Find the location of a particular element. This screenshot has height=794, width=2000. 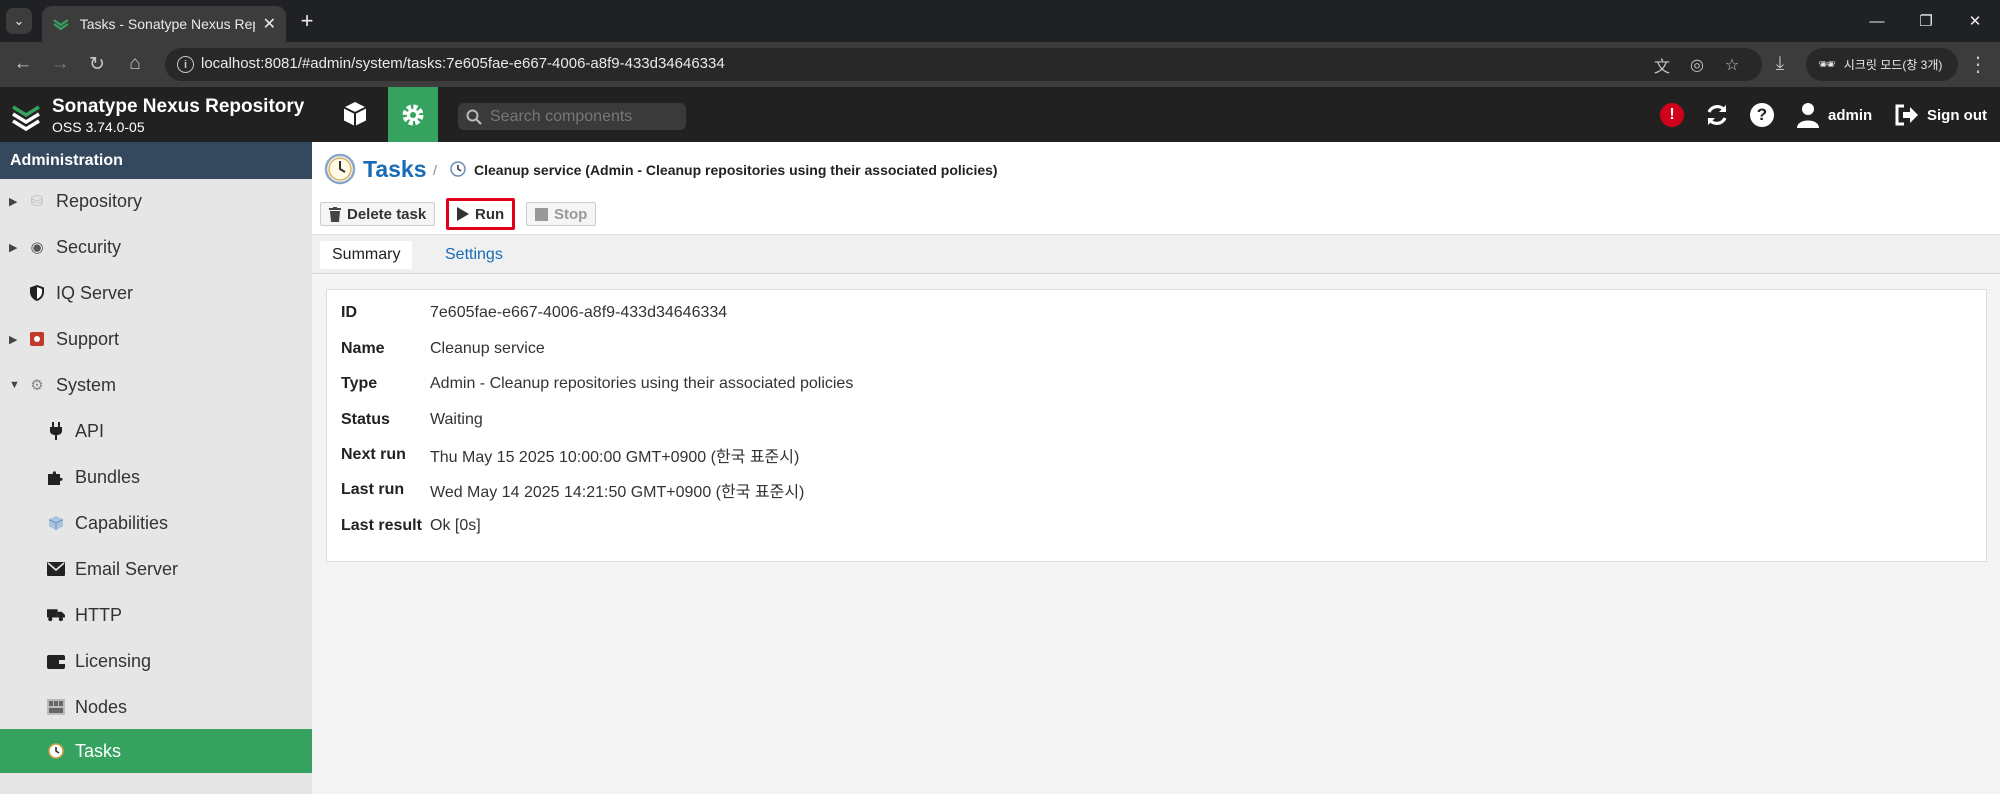

download-icon: ⤓ is located at coordinates (1780, 64).